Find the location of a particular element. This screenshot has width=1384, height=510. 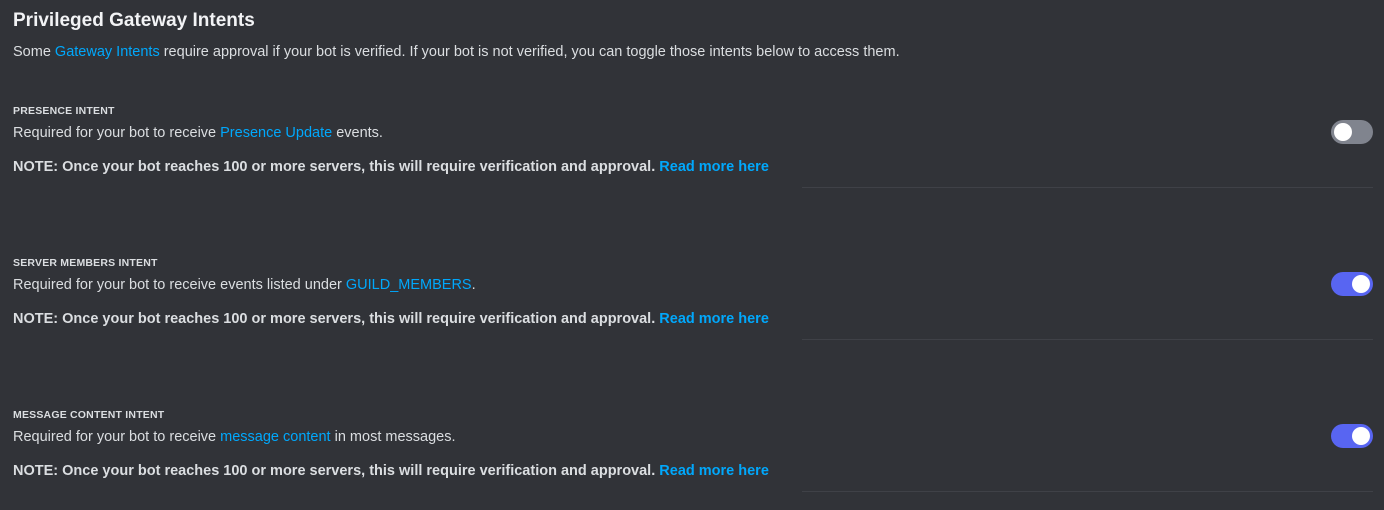

presence-intent-toggle is located at coordinates (1352, 132).